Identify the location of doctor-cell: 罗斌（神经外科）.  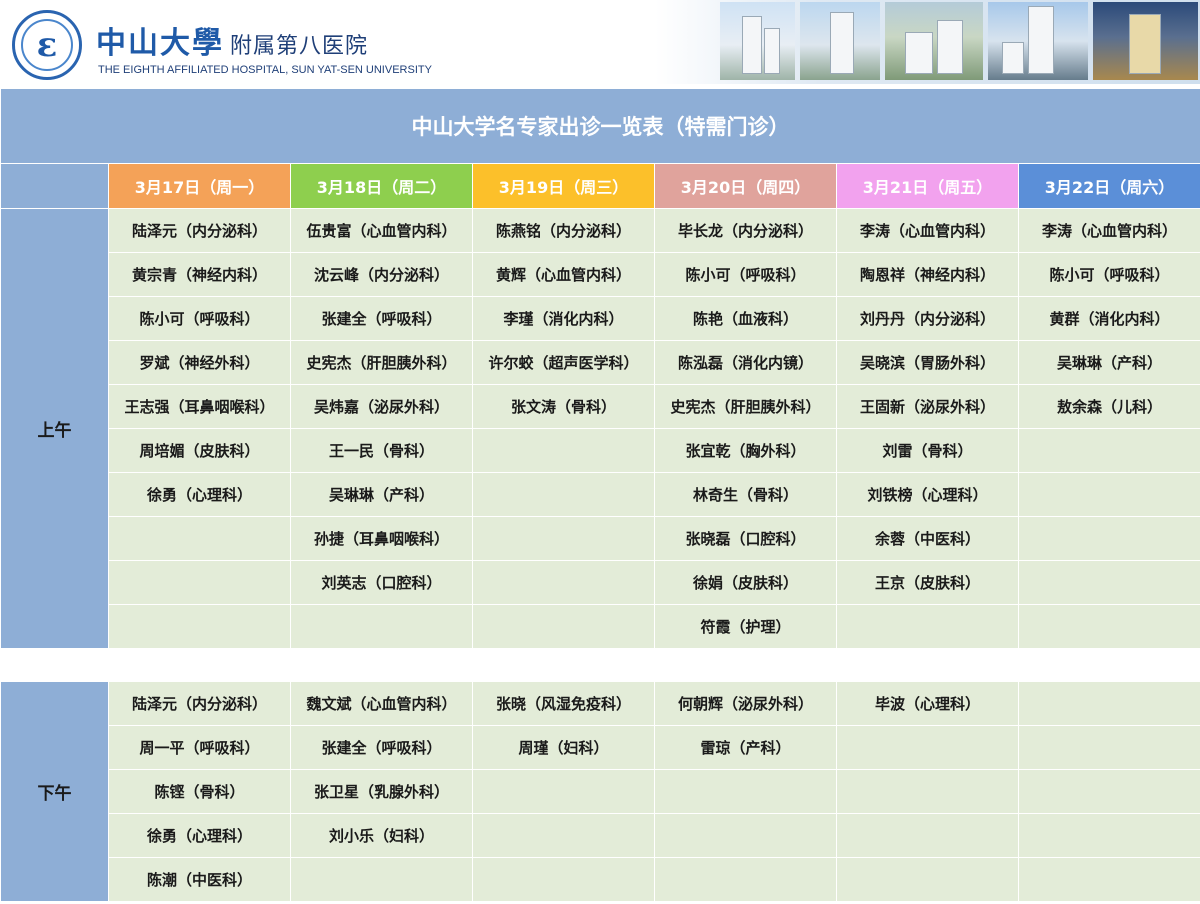
(199, 362).